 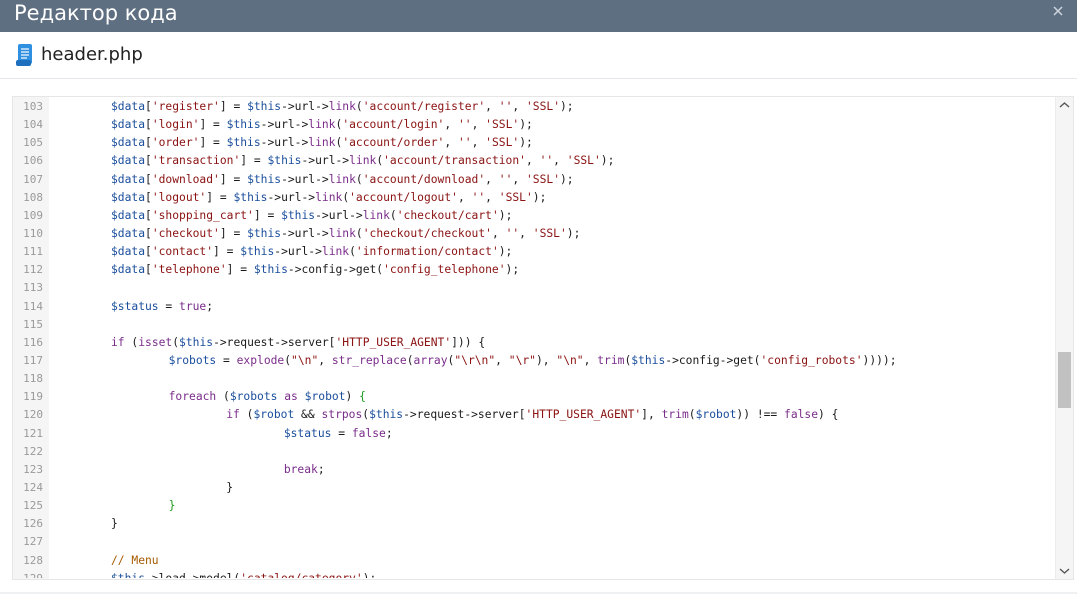 What do you see at coordinates (33, 161) in the screenshot?
I see `line-number: 106` at bounding box center [33, 161].